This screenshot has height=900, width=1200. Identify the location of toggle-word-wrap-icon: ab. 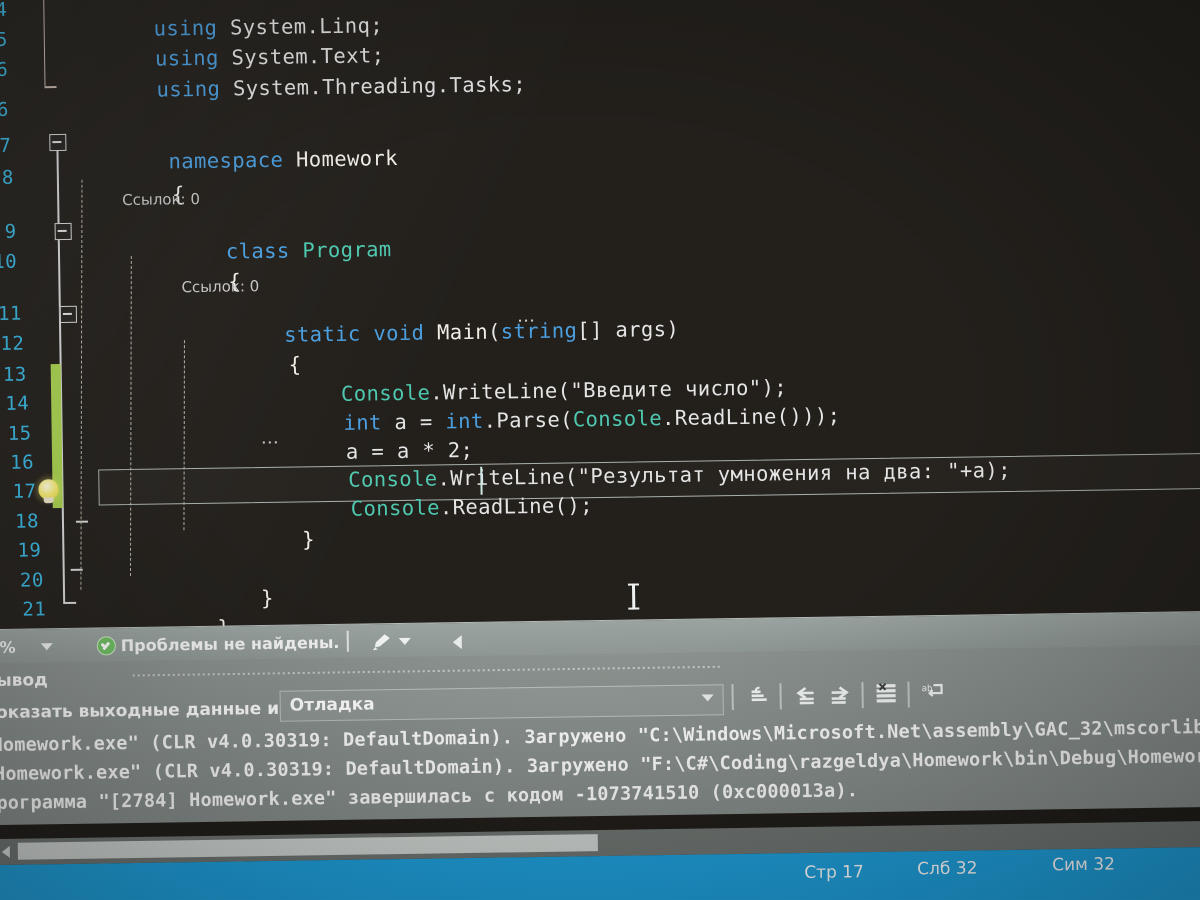
(932, 696).